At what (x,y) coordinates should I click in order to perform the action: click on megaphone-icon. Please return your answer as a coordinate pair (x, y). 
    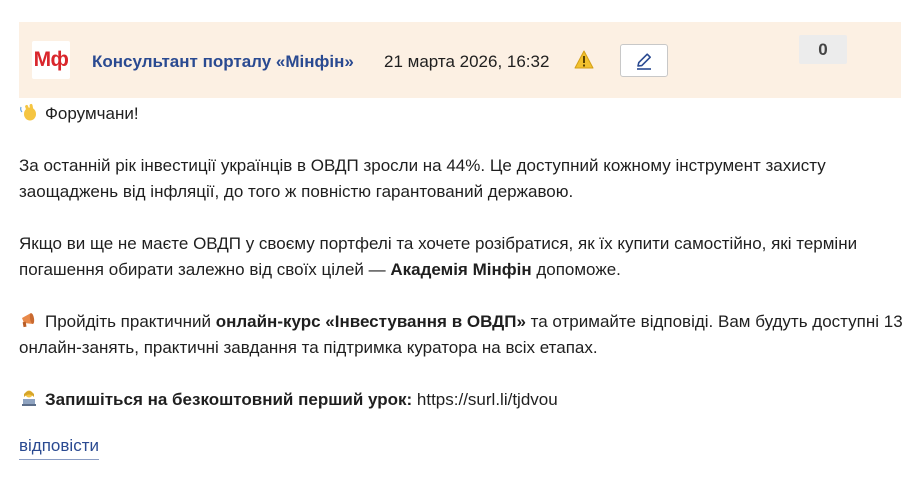
    Looking at the image, I should click on (28, 320).